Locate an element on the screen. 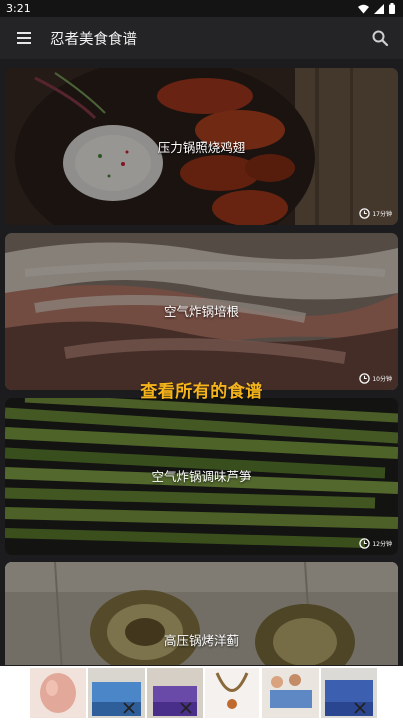 The image size is (403, 720). app-bar: 忍者美食食谱 is located at coordinates (201, 38).